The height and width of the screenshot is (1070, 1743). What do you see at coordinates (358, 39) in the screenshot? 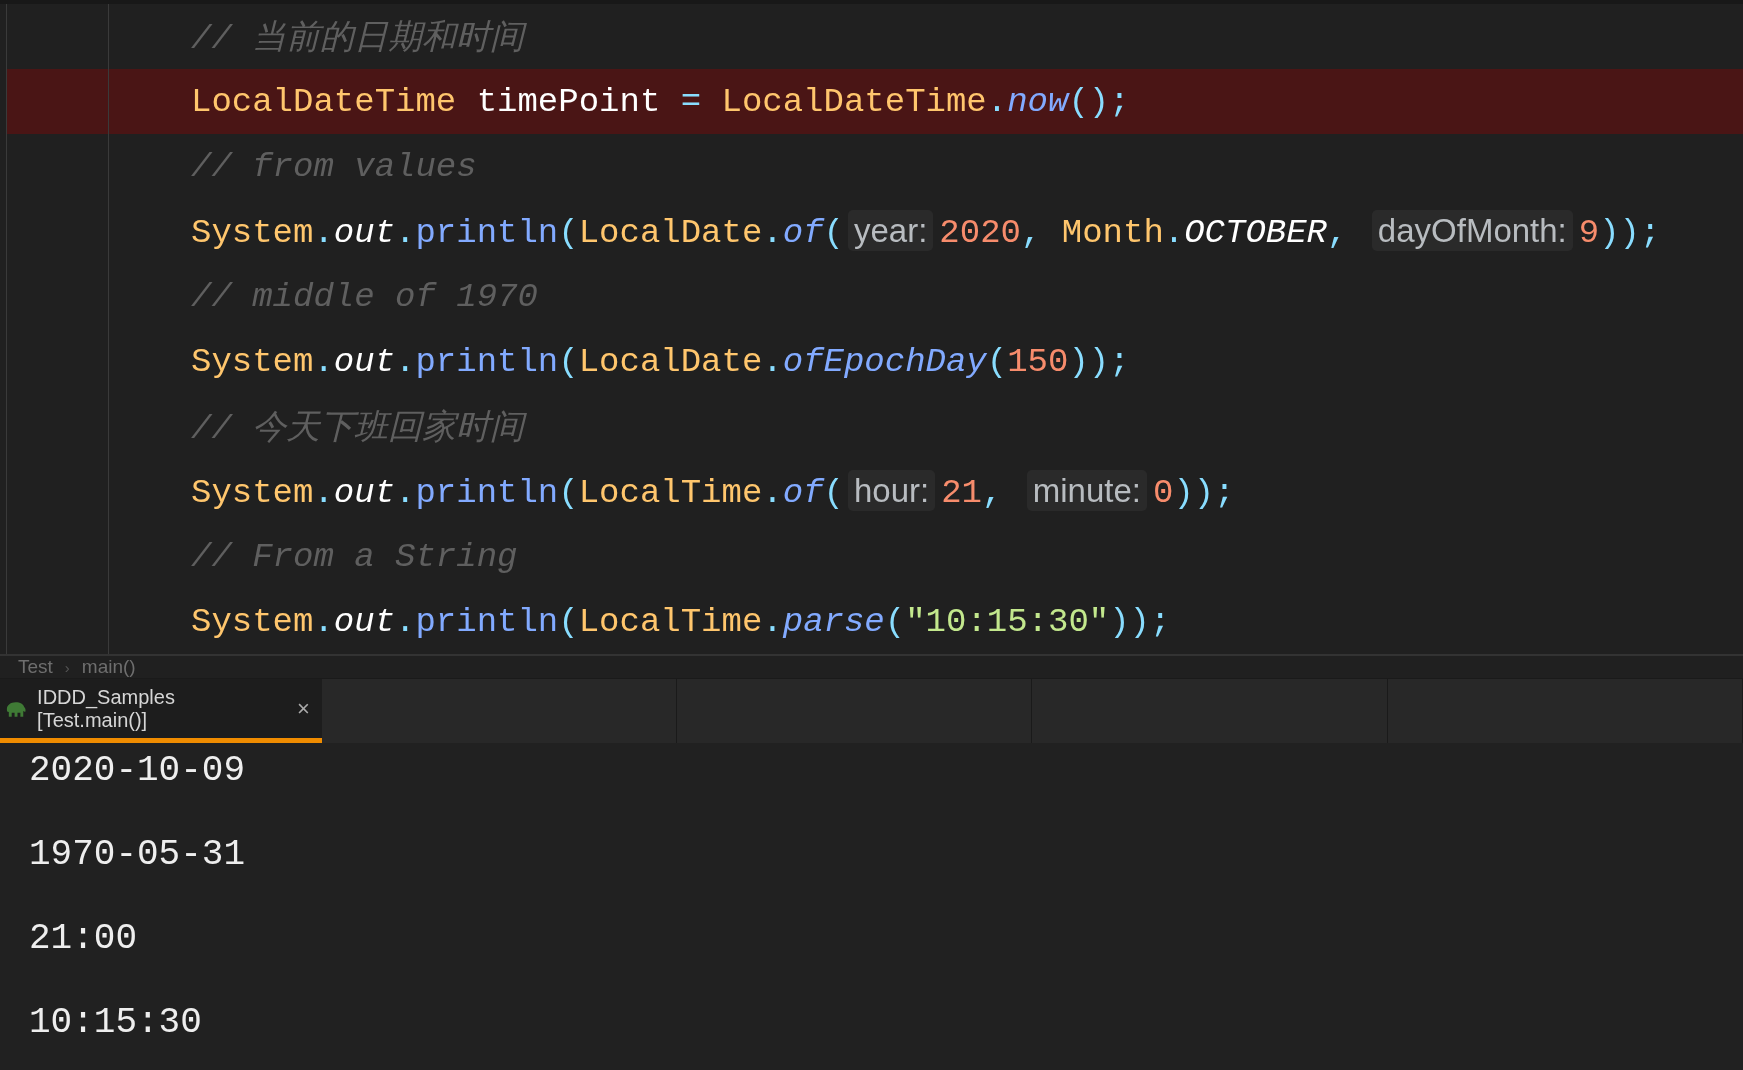
I see `code-comment: // 当前的日期和时间` at bounding box center [358, 39].